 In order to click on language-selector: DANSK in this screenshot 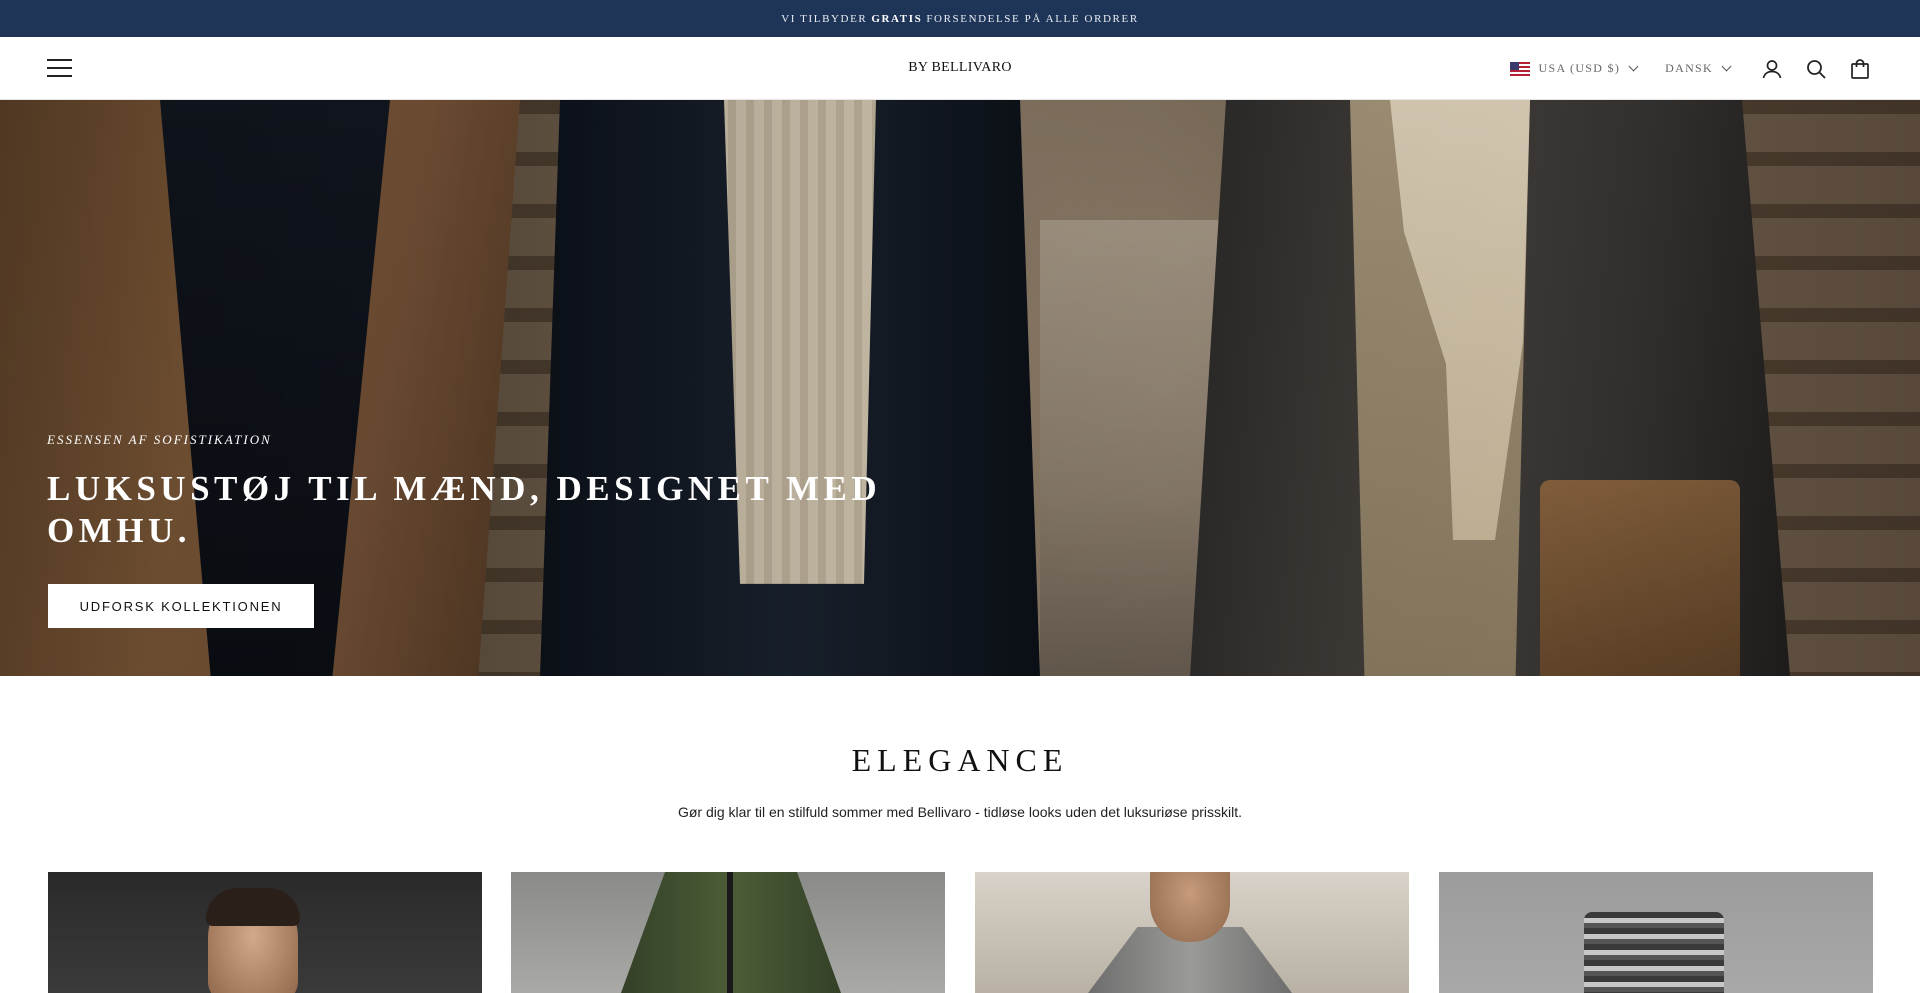, I will do `click(1698, 68)`.